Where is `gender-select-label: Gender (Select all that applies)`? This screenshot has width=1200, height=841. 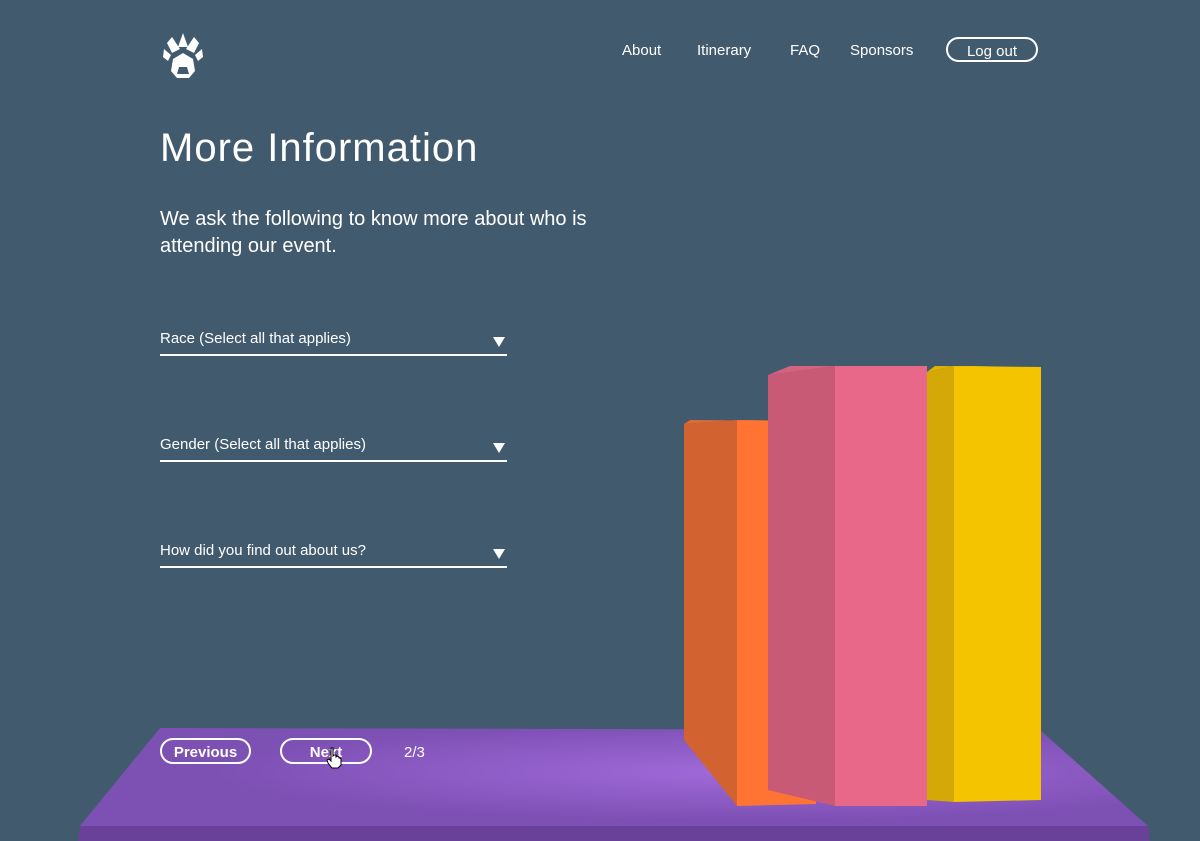
gender-select-label: Gender (Select all that applies) is located at coordinates (263, 444).